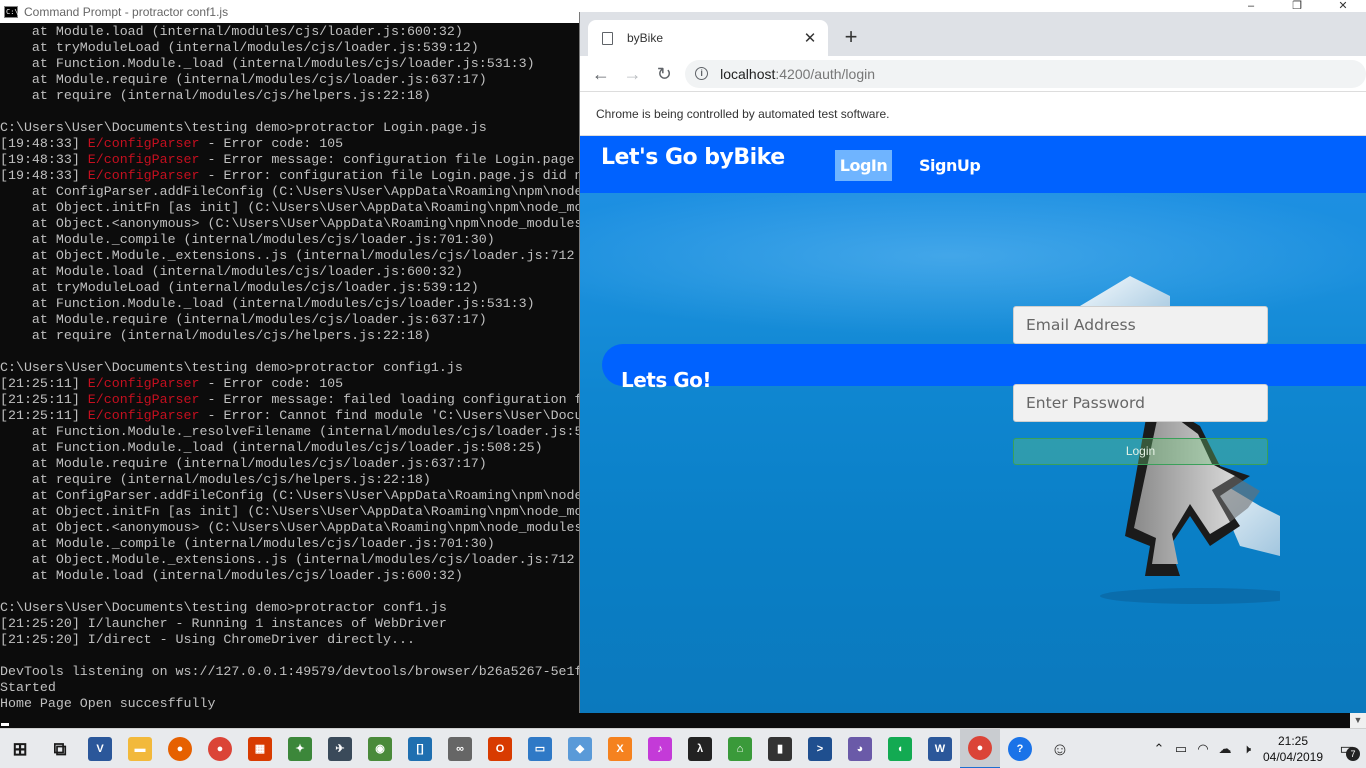 The width and height of the screenshot is (1366, 768). What do you see at coordinates (40, 399) in the screenshot?
I see `log-timestamp: [21:25:11]` at bounding box center [40, 399].